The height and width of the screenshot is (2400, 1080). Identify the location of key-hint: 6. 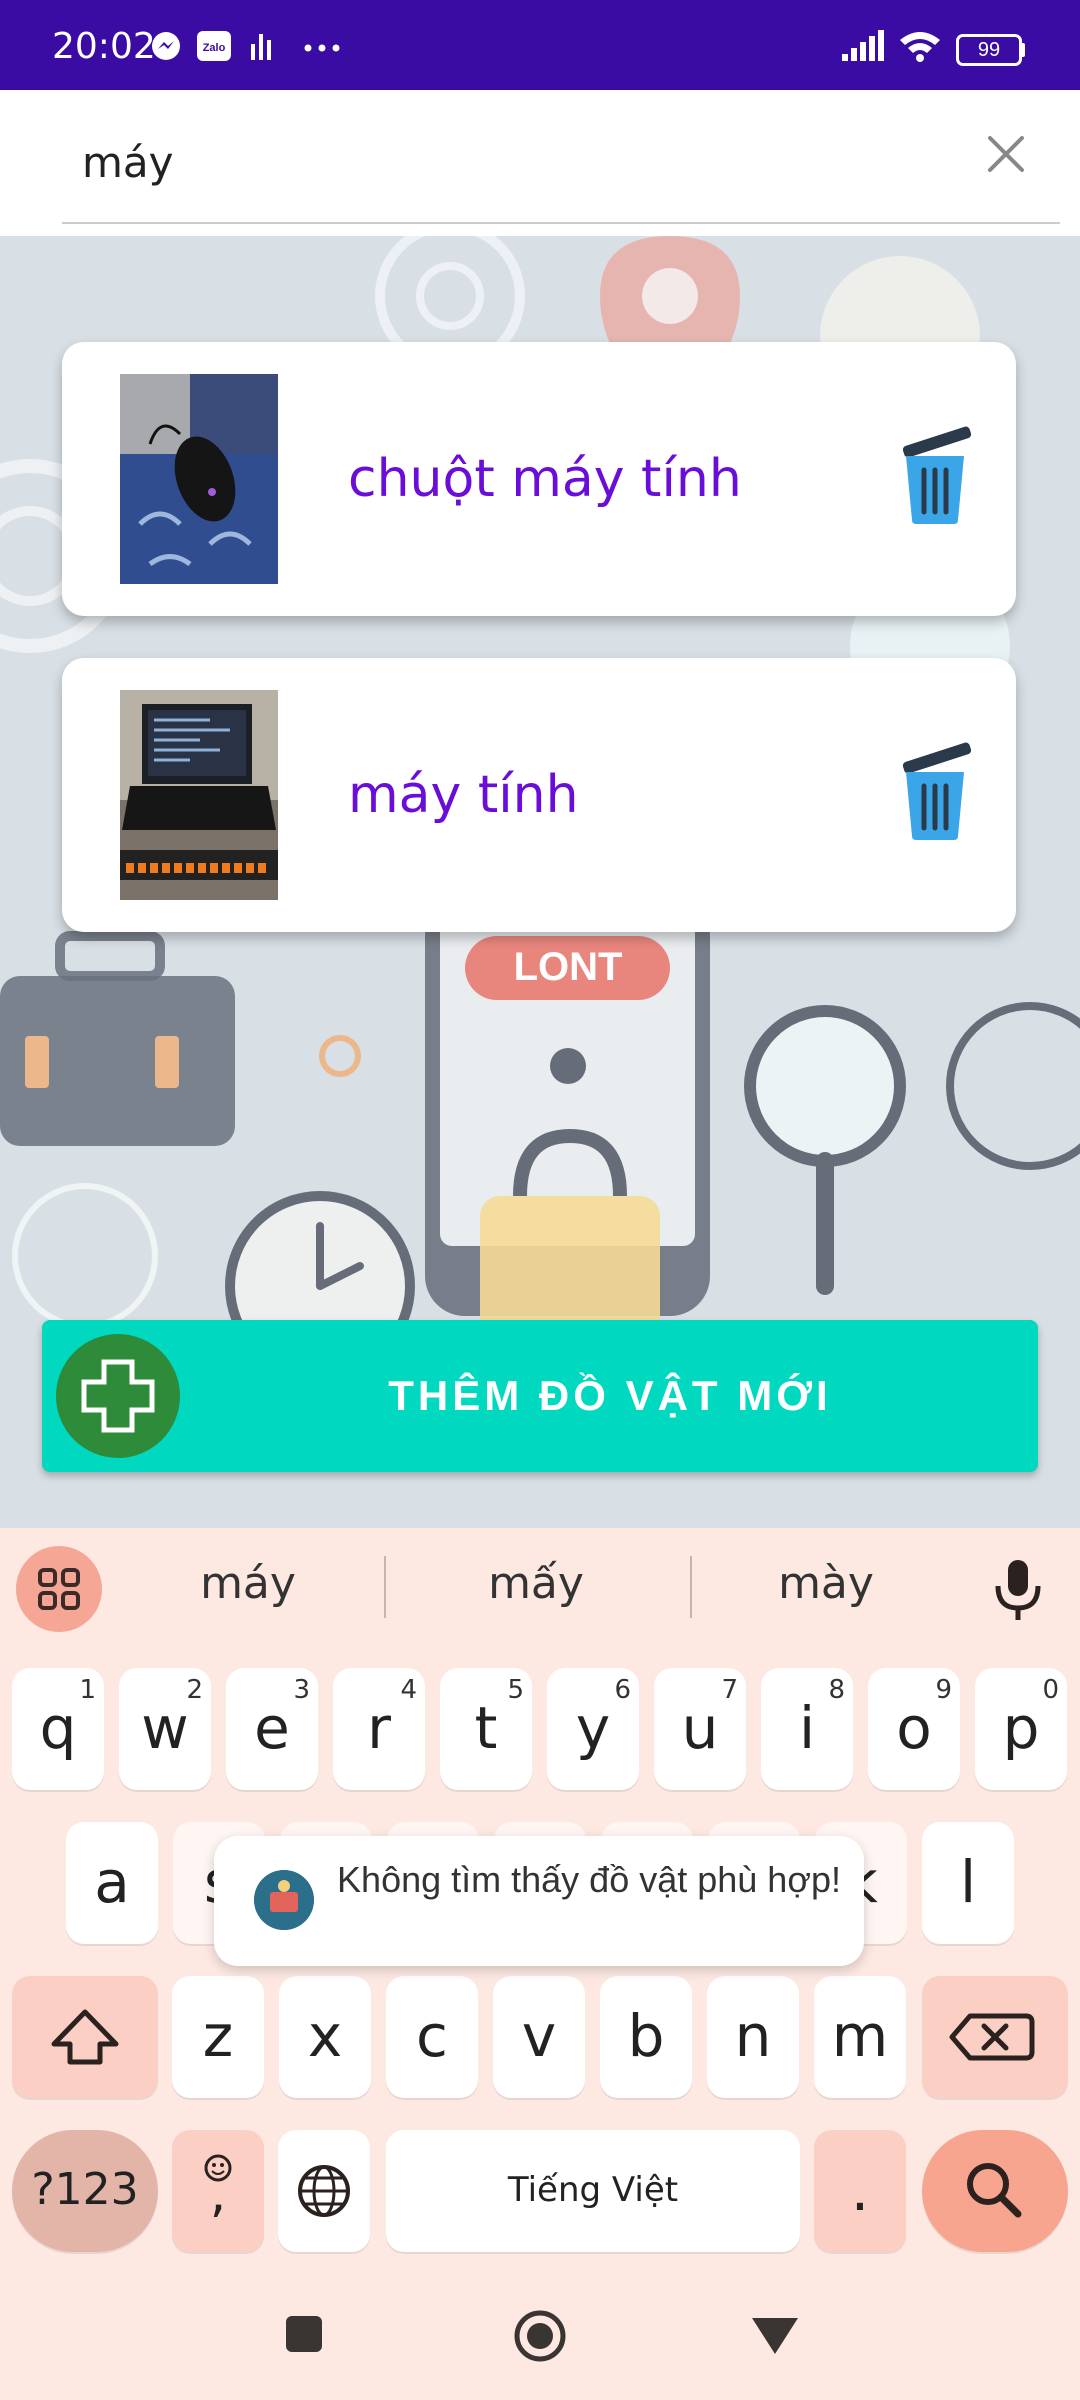
(622, 1690).